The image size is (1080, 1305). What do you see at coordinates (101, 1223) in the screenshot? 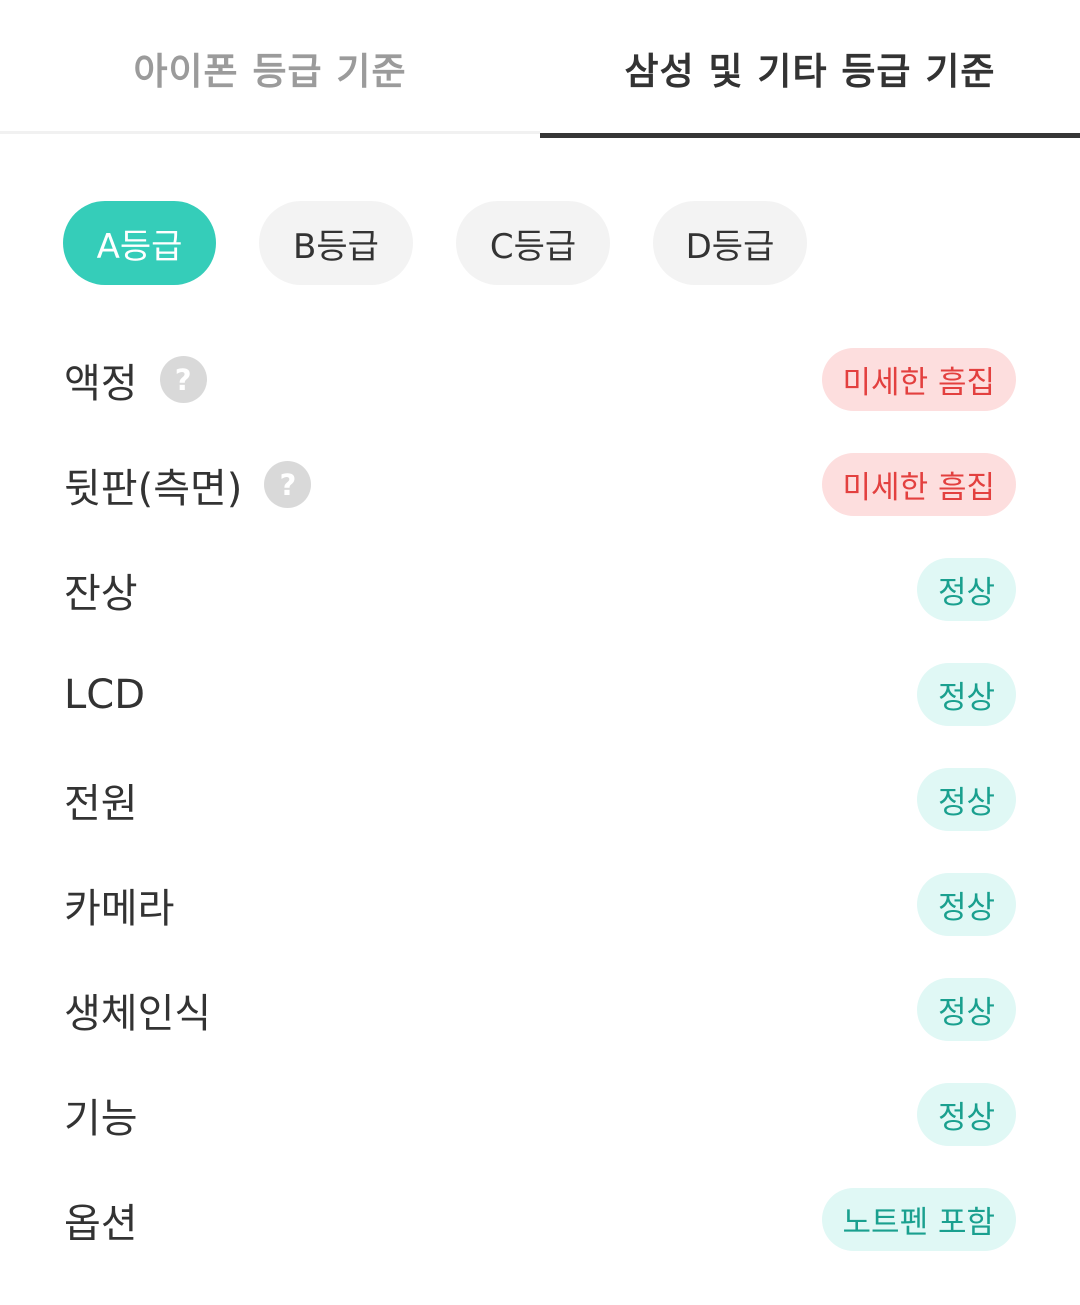
I see `criteria-label: 옵션` at bounding box center [101, 1223].